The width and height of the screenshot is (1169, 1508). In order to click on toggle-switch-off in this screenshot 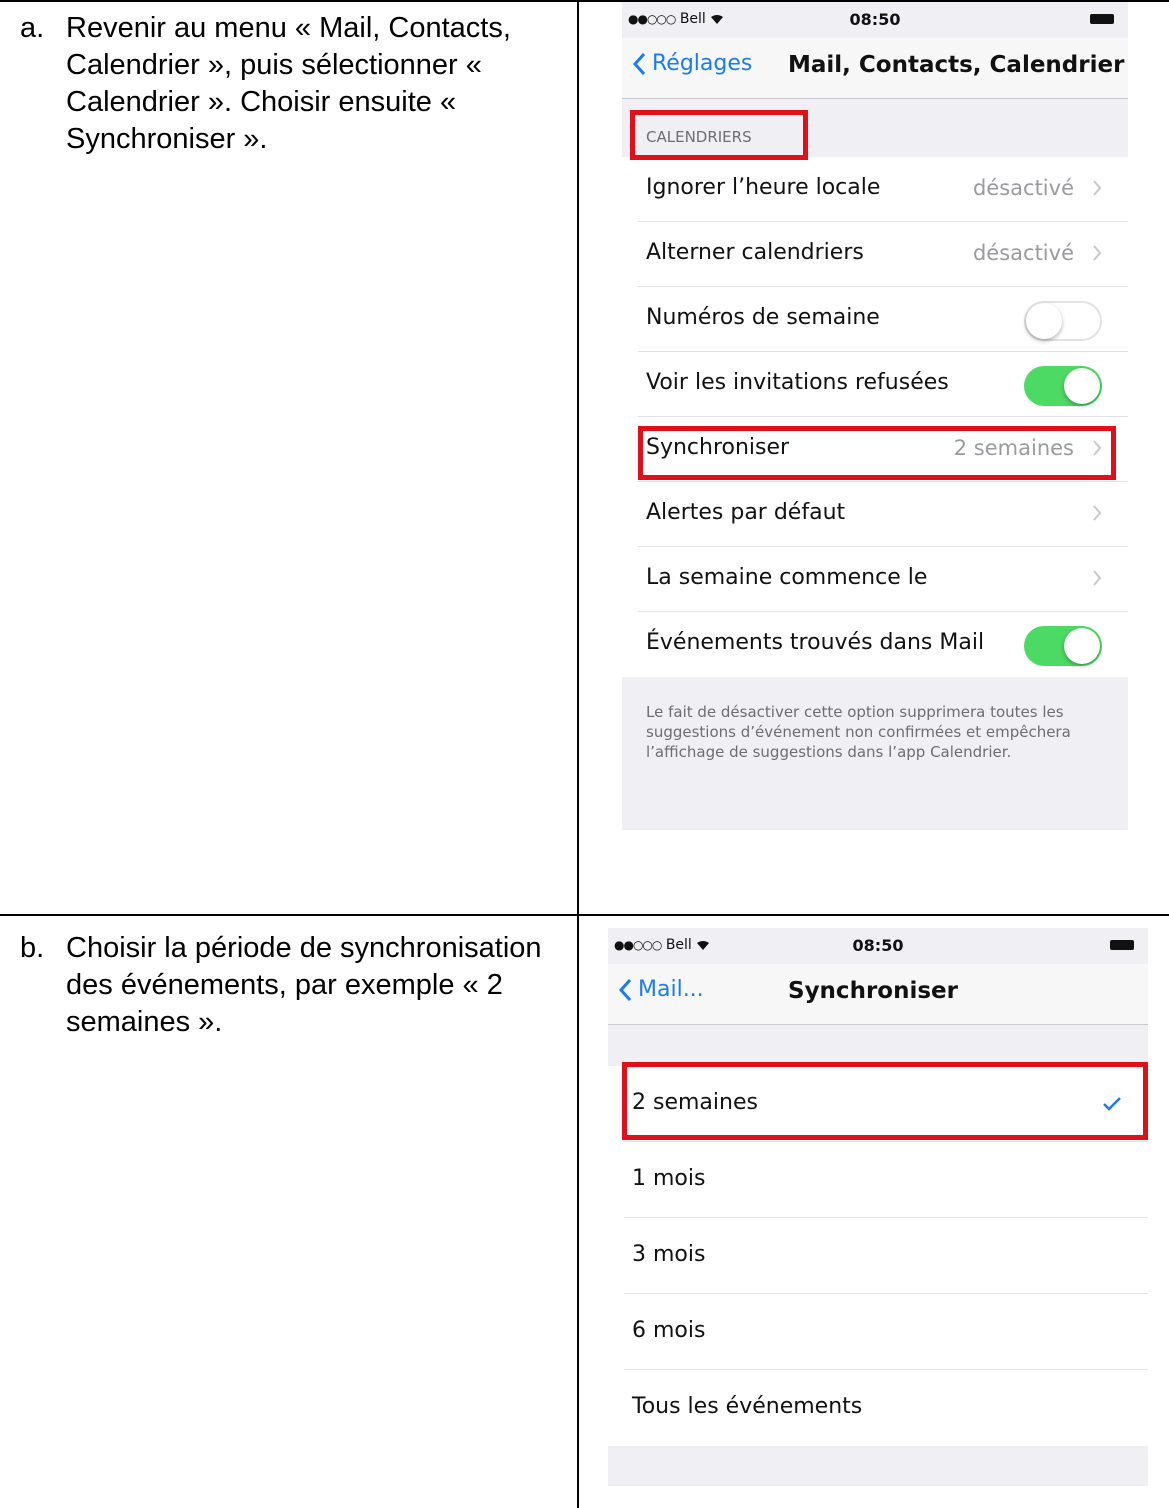, I will do `click(1063, 321)`.